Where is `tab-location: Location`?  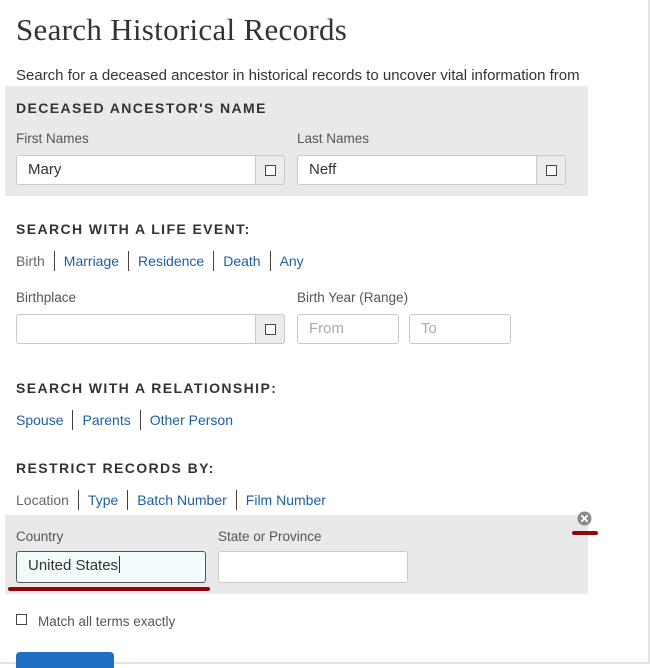 tab-location: Location is located at coordinates (47, 500).